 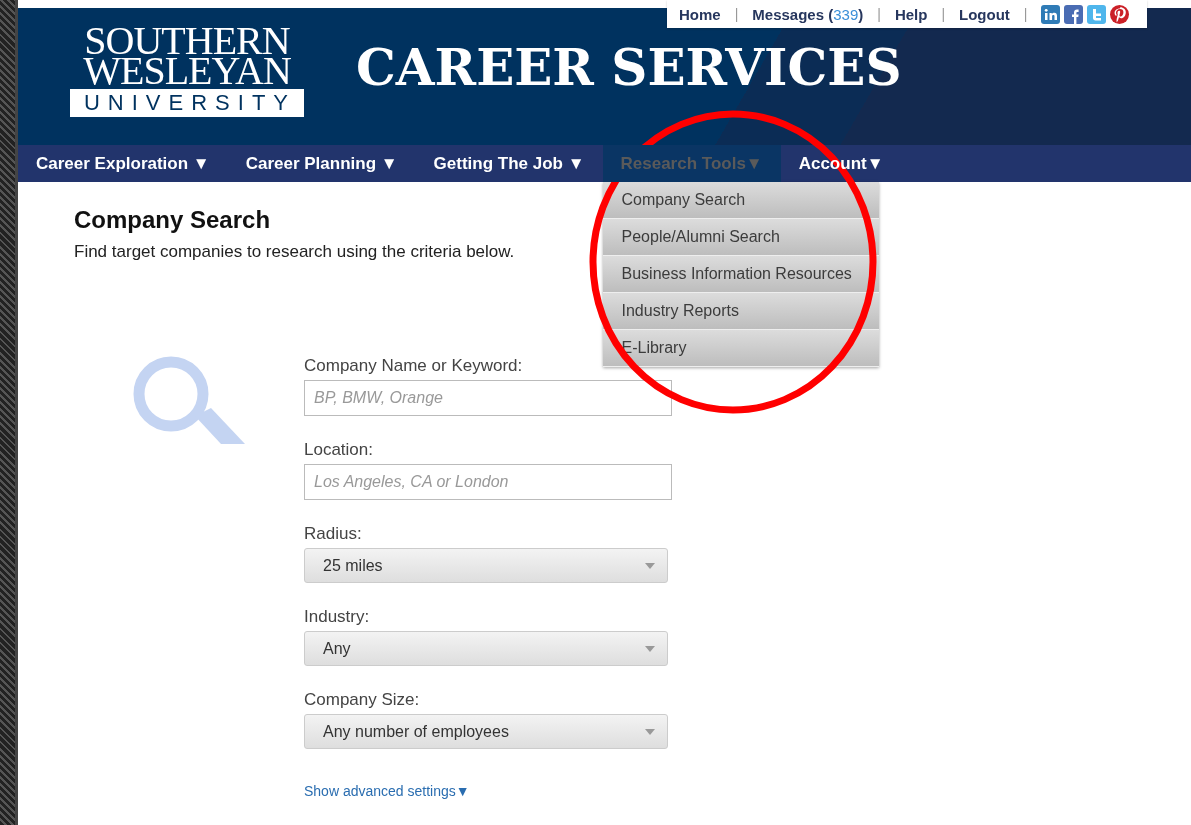 What do you see at coordinates (488, 791) in the screenshot?
I see `advanced-settings-link: Show advanced settings▼` at bounding box center [488, 791].